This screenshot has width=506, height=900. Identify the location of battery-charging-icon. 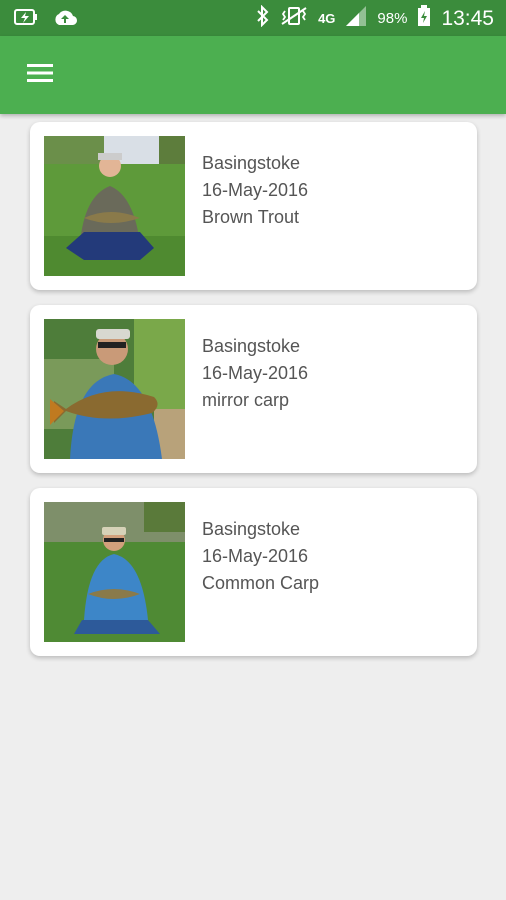
(26, 19).